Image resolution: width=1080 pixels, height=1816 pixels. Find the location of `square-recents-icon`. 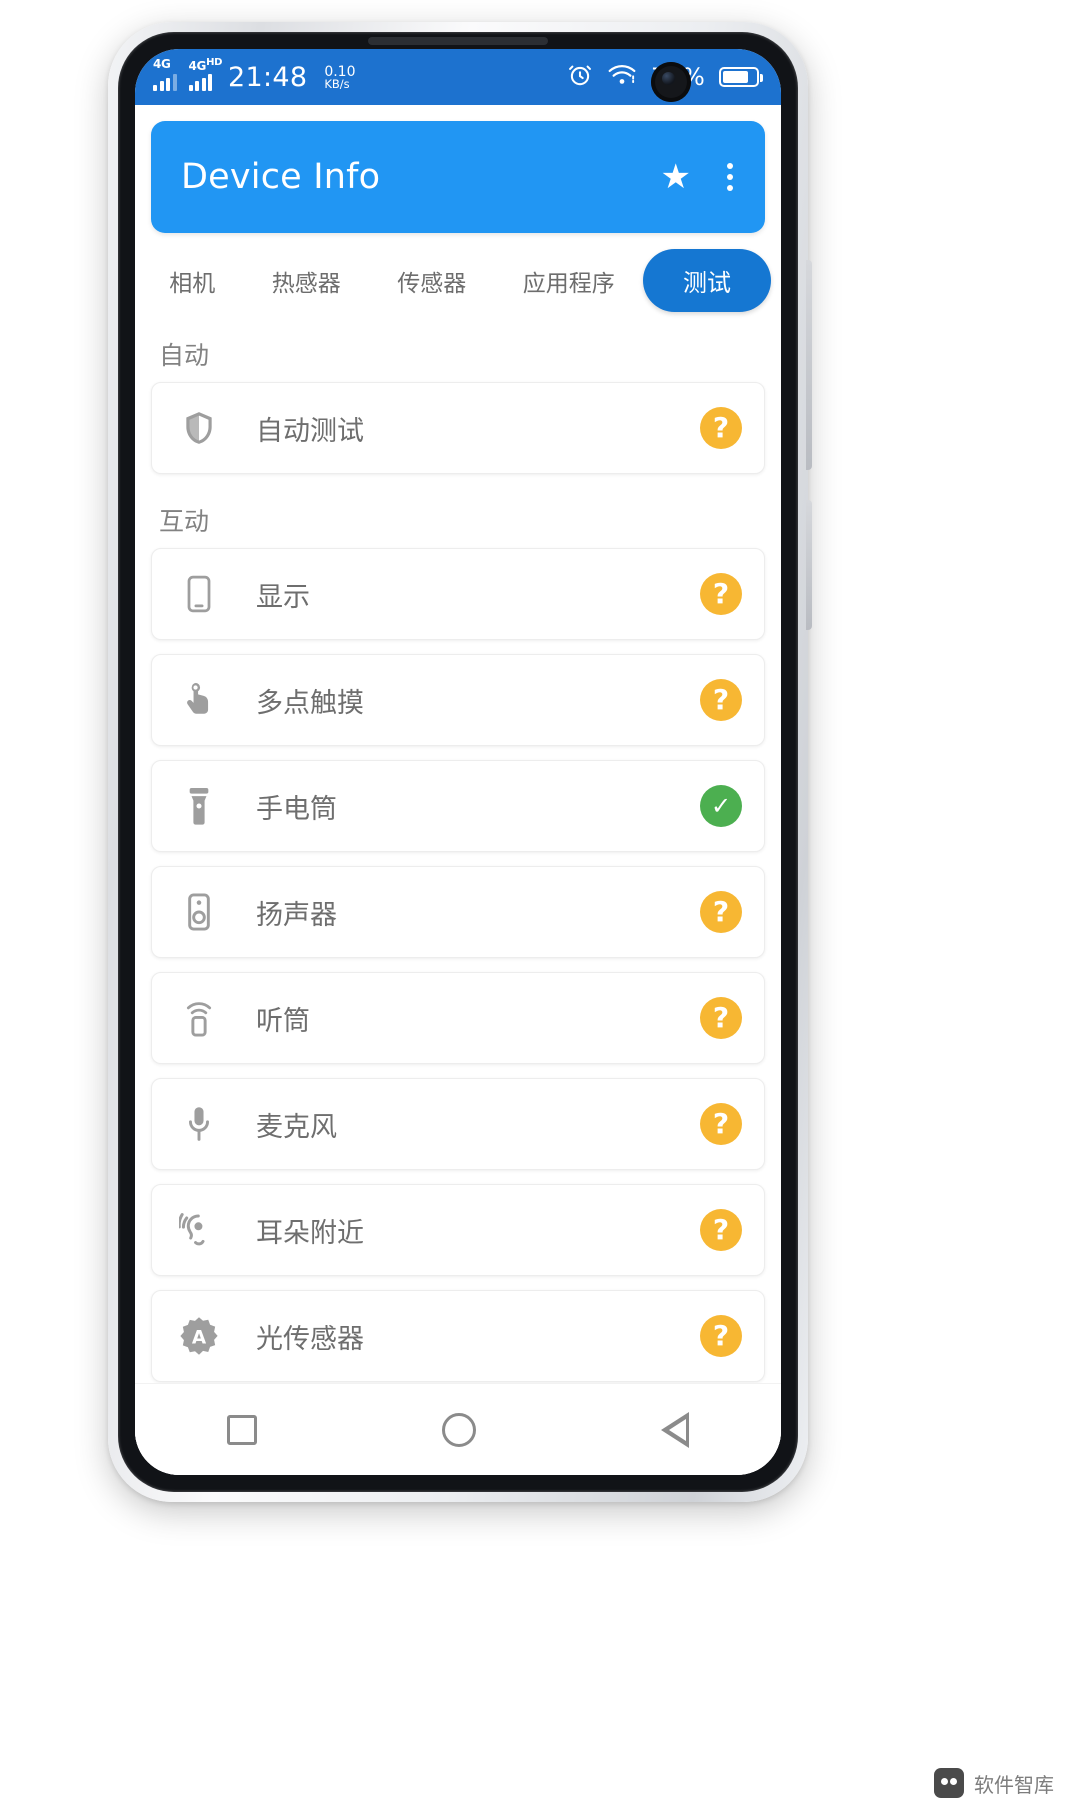

square-recents-icon is located at coordinates (242, 1429).